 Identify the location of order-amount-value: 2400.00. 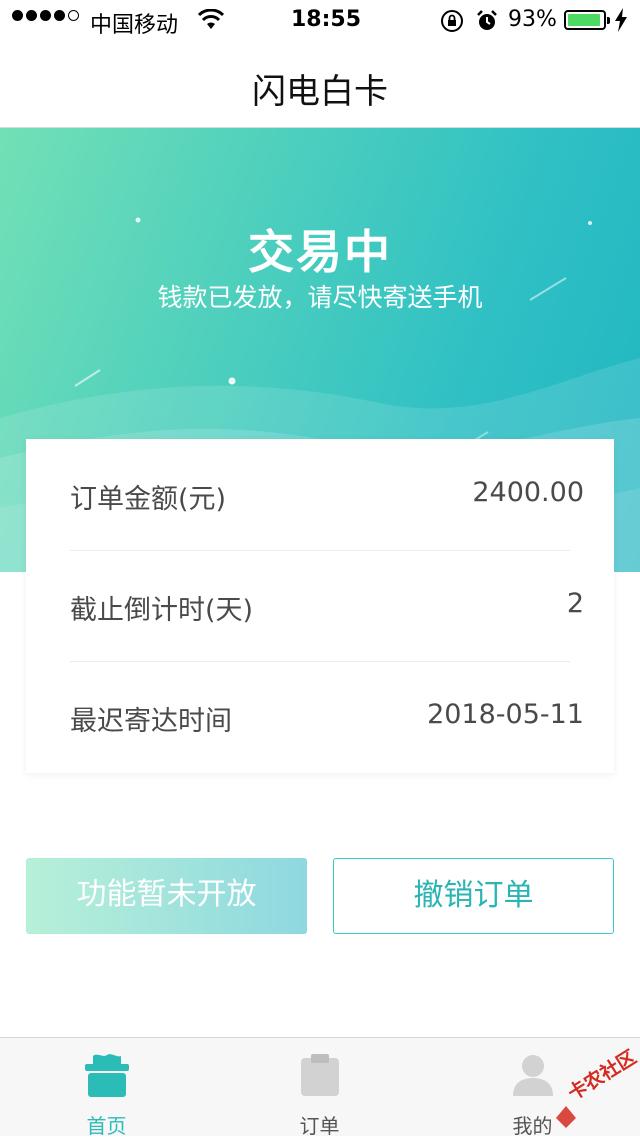
(528, 492).